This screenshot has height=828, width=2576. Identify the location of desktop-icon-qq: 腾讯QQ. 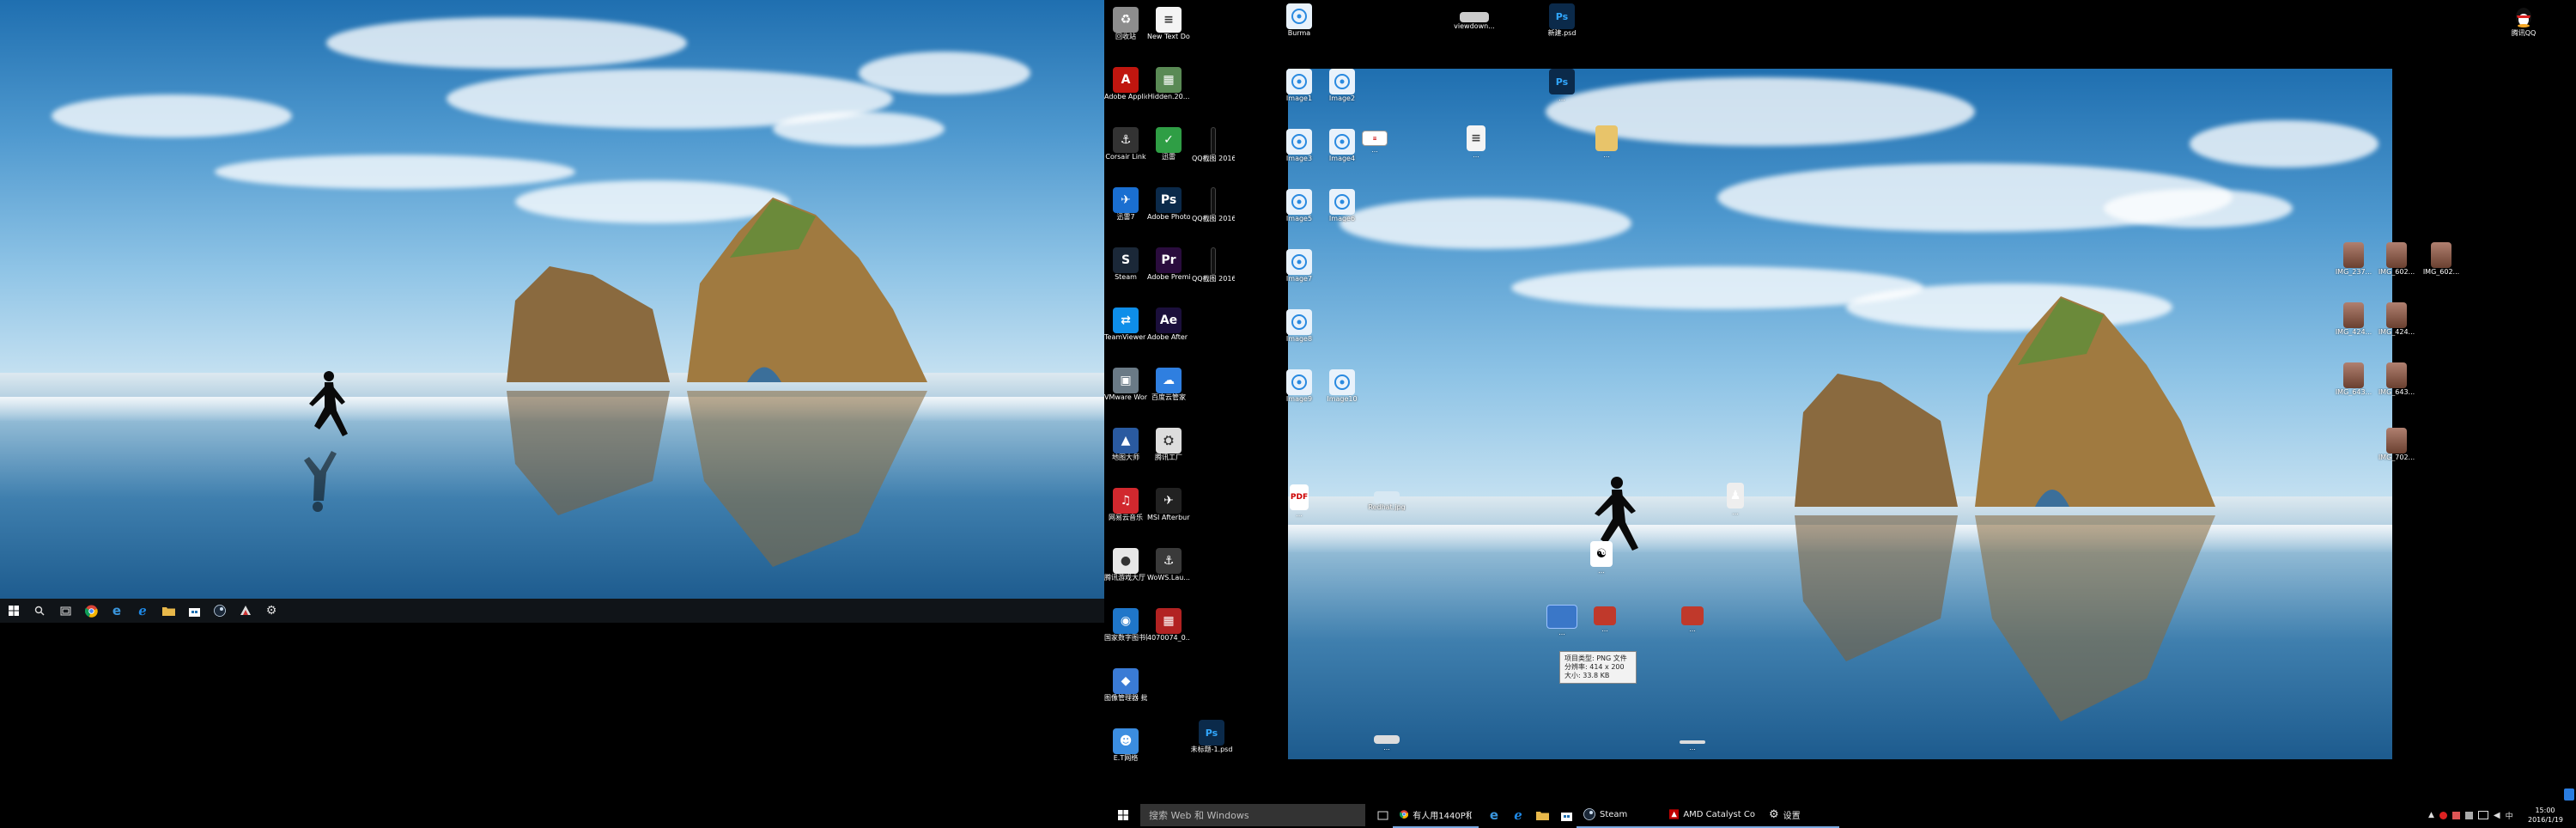
(2523, 20).